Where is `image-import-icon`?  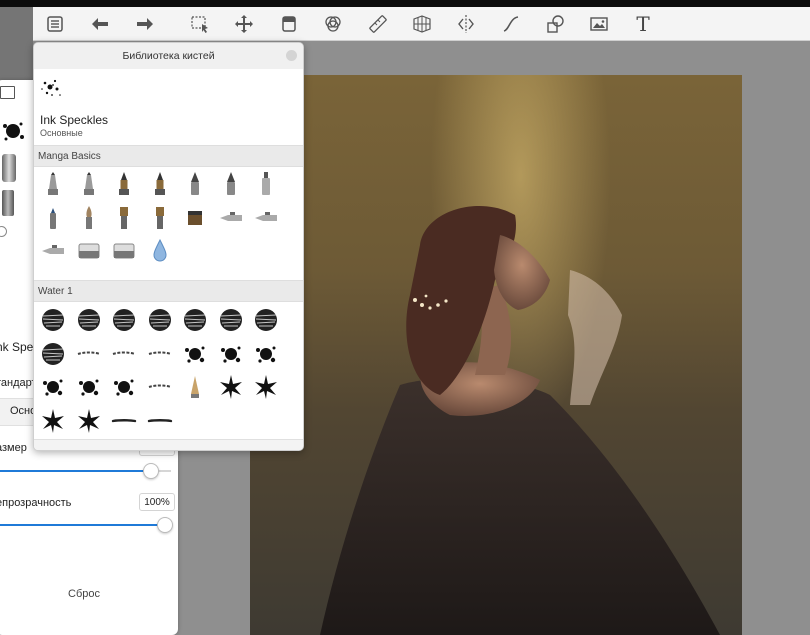 image-import-icon is located at coordinates (599, 24).